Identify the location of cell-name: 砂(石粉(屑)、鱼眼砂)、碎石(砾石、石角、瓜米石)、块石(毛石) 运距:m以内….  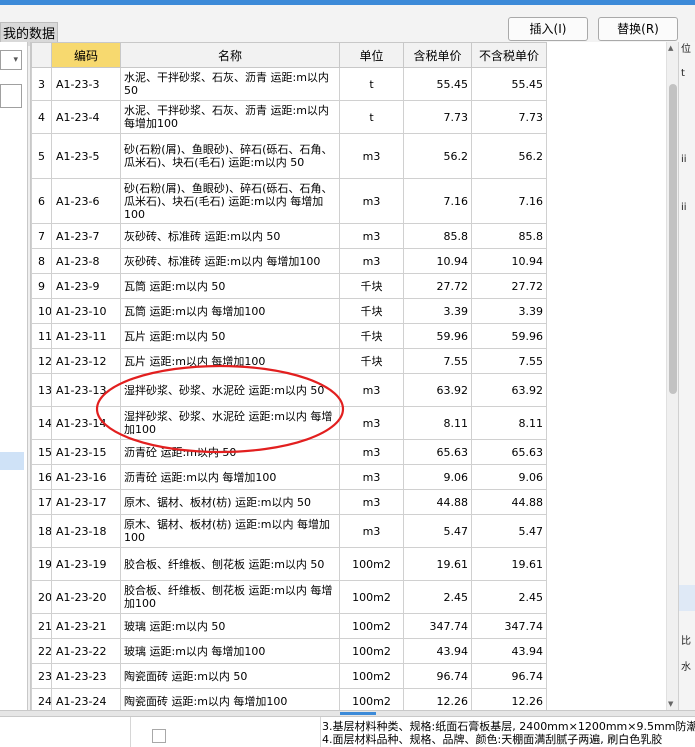
(230, 201).